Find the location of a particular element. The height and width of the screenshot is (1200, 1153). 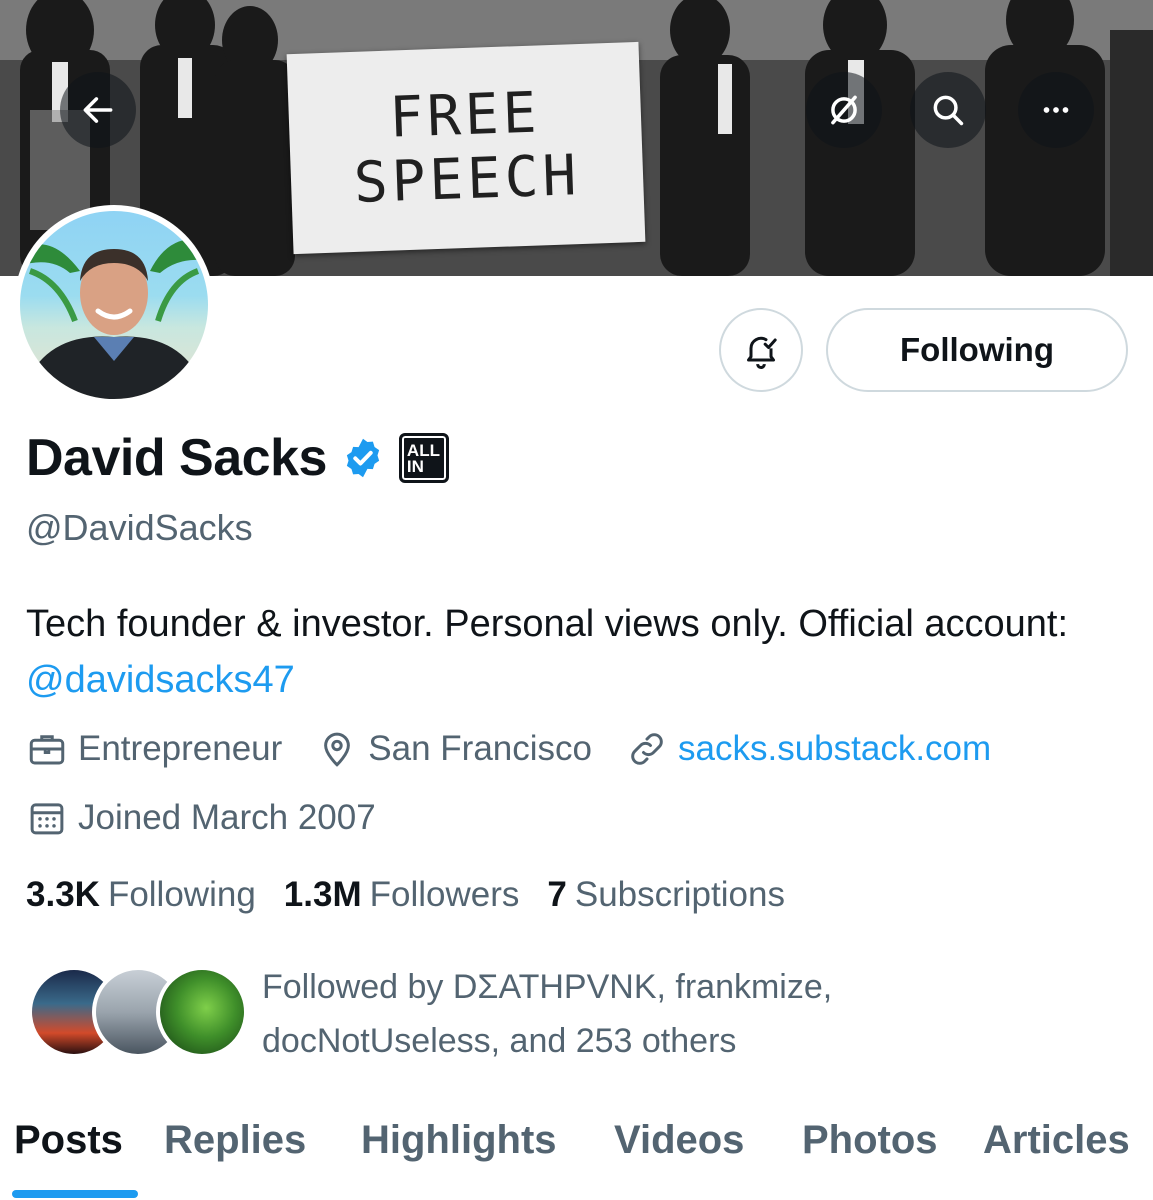

bio-mention-link: @davidsacks47 is located at coordinates (160, 680).